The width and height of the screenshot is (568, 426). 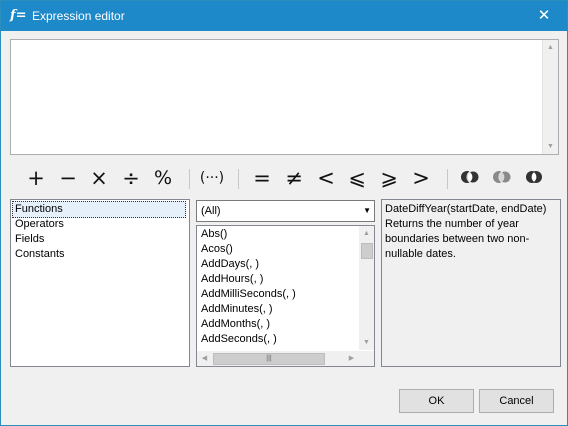 I want to click on greater-than-button: >, so click(x=421, y=178).